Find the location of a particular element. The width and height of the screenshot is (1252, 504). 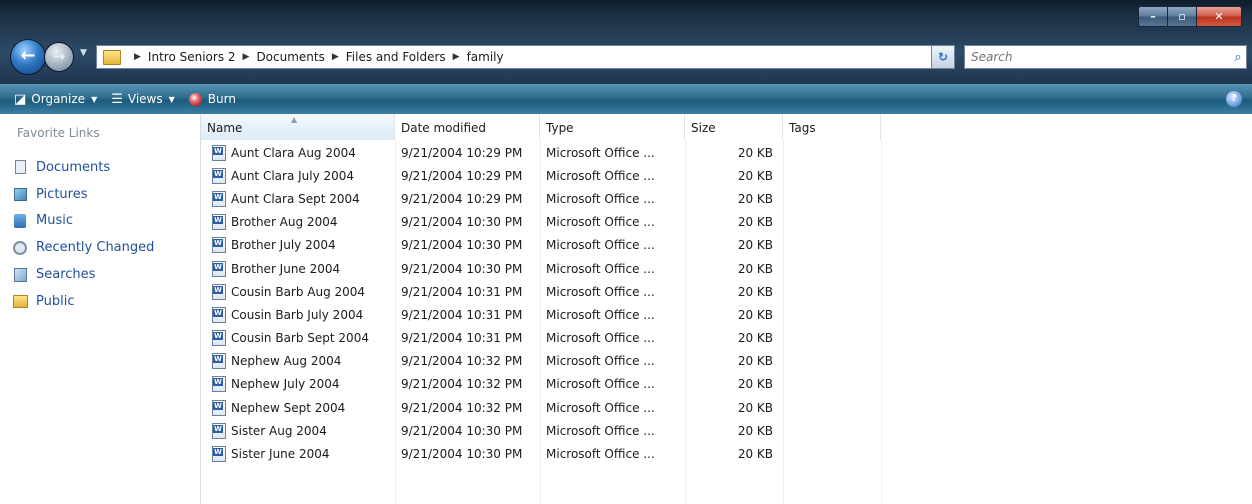

file-name: Brother July 2004 is located at coordinates (283, 245).